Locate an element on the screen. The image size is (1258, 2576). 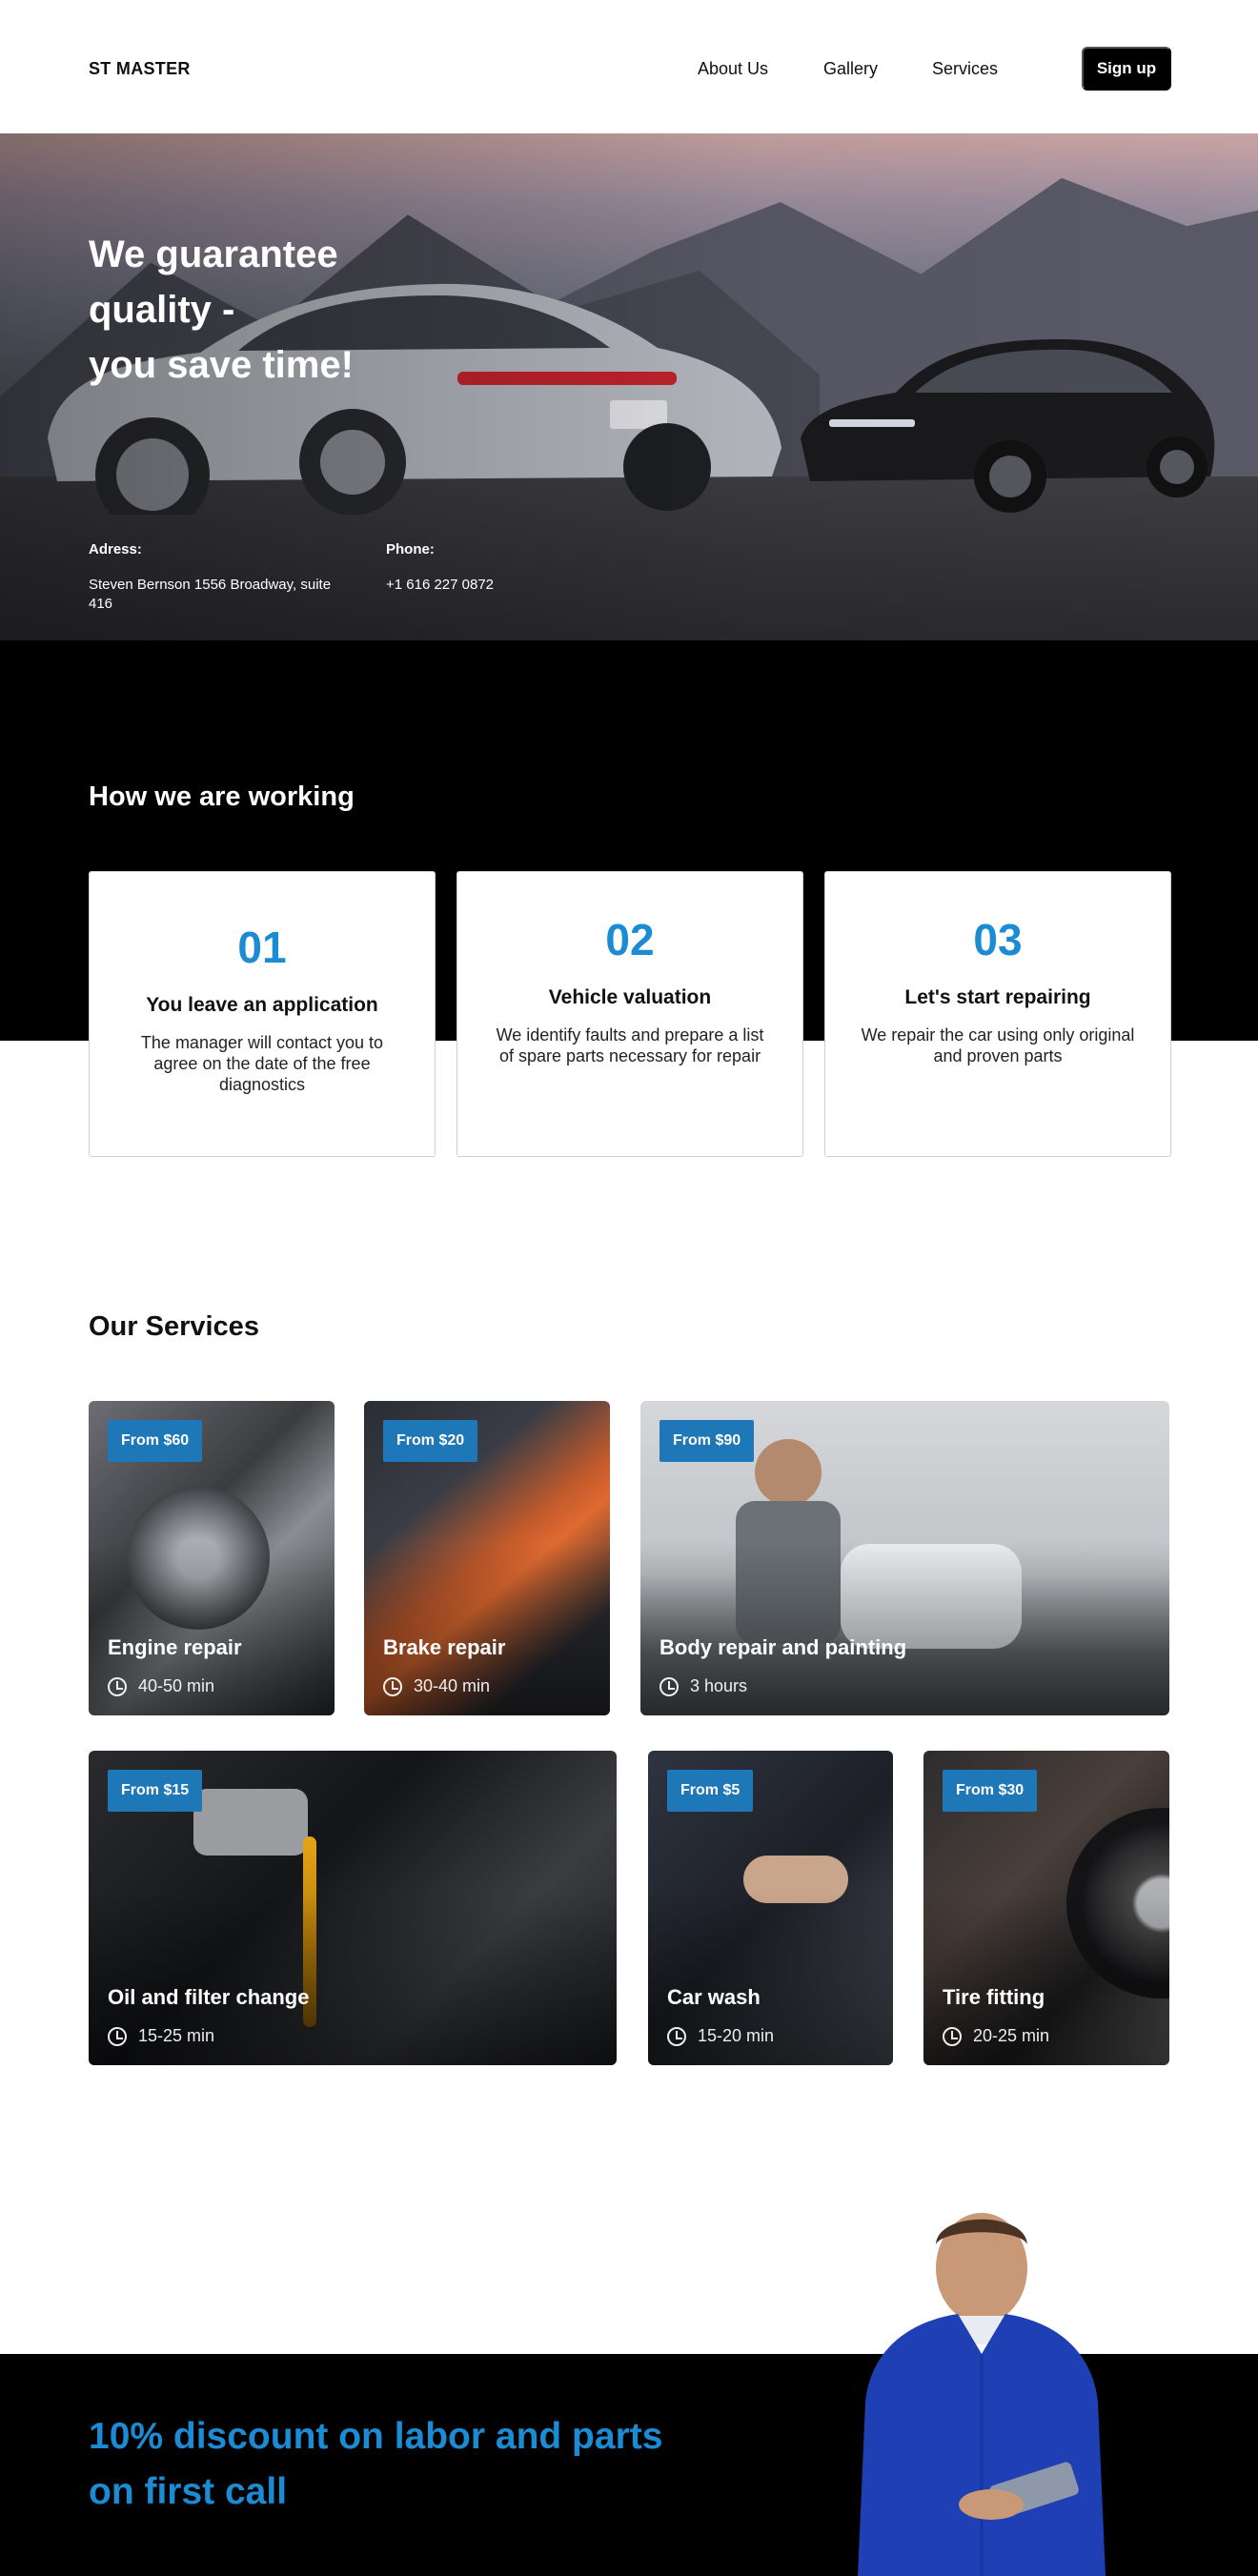
service-title: Car wash is located at coordinates (714, 1997).